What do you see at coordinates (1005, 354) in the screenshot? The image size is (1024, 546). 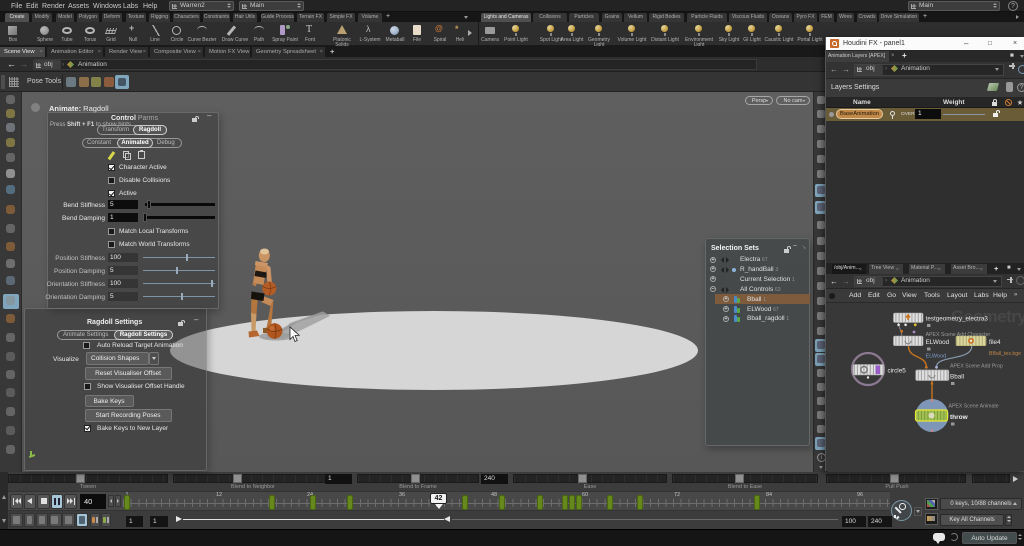 I see `svg-text: BBall_tex.bge` at bounding box center [1005, 354].